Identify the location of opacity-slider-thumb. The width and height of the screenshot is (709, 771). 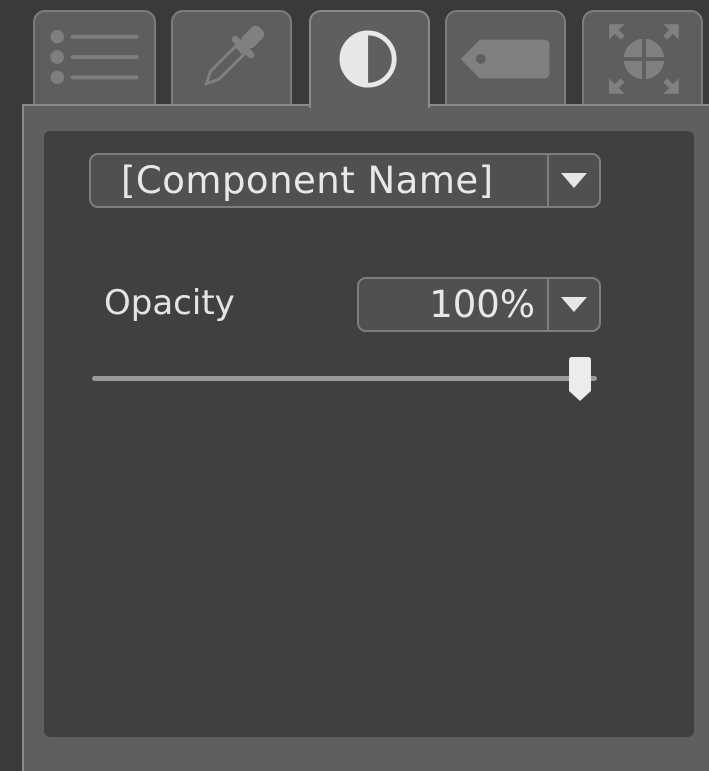
(580, 379).